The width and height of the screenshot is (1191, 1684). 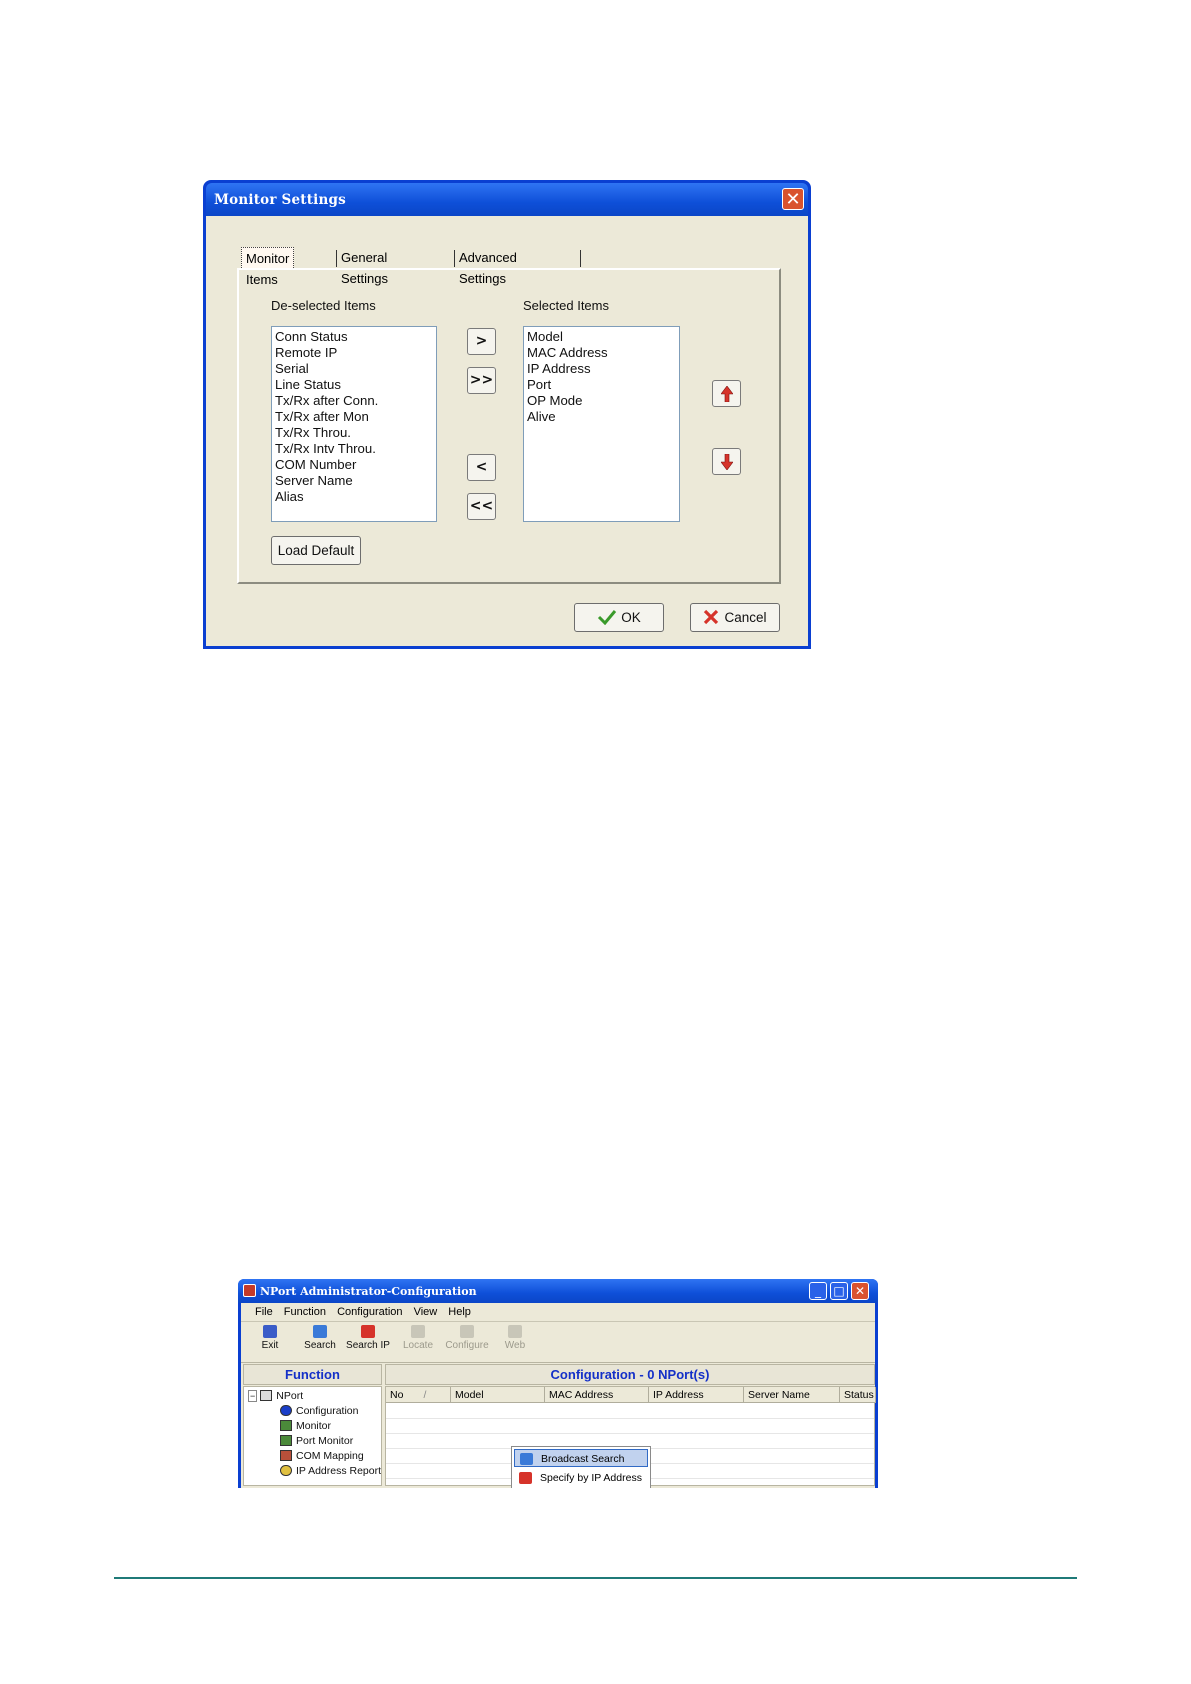 I want to click on deselected-list-item: Line Status, so click(x=354, y=385).